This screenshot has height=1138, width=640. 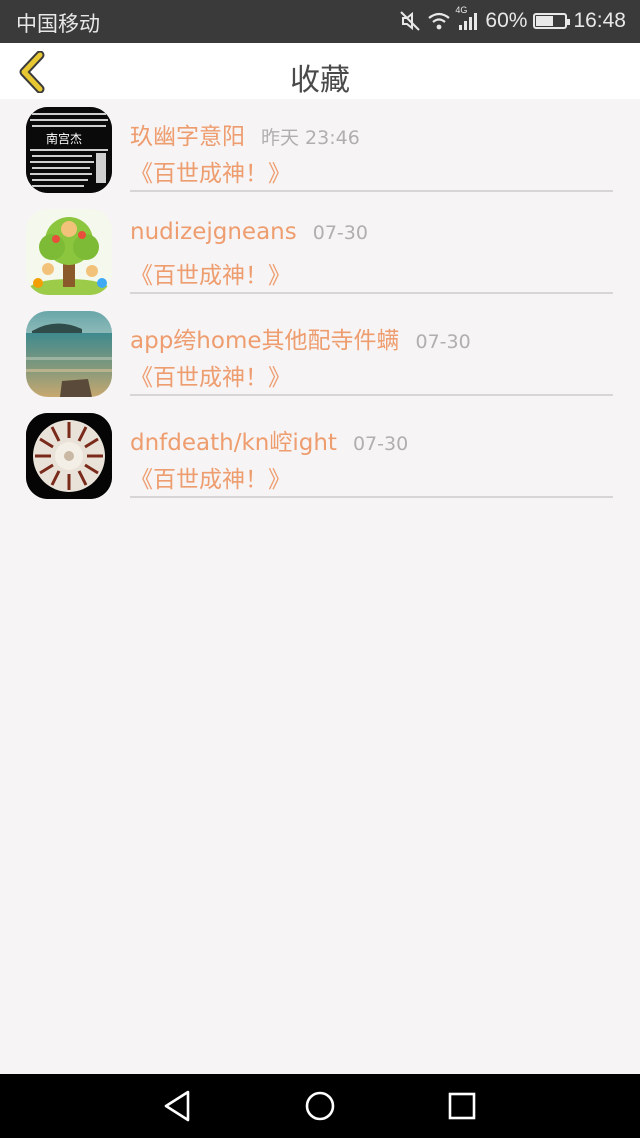 I want to click on status-bar: 中国移动 4G 60% 16:48, so click(x=320, y=21).